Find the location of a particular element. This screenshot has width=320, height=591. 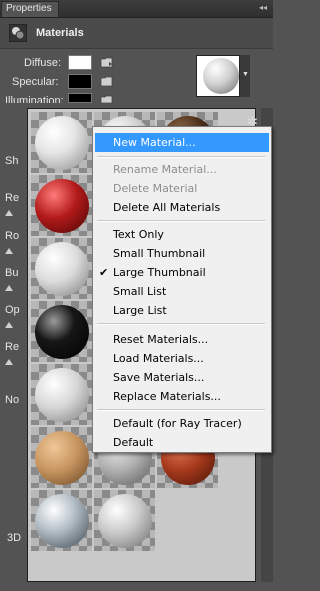

tab-properties: Properties is located at coordinates (30, 9).